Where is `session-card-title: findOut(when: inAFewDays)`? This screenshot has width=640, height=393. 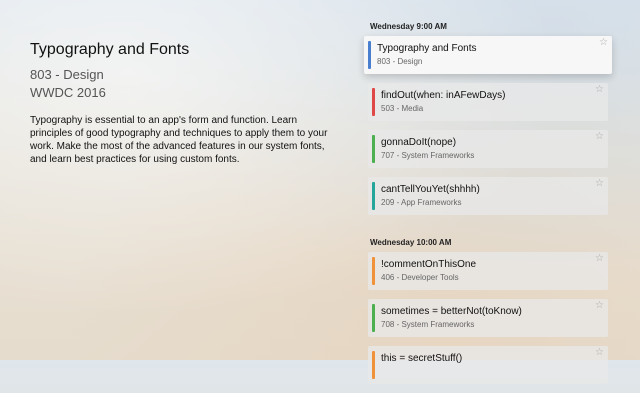 session-card-title: findOut(when: inAFewDays) is located at coordinates (443, 95).